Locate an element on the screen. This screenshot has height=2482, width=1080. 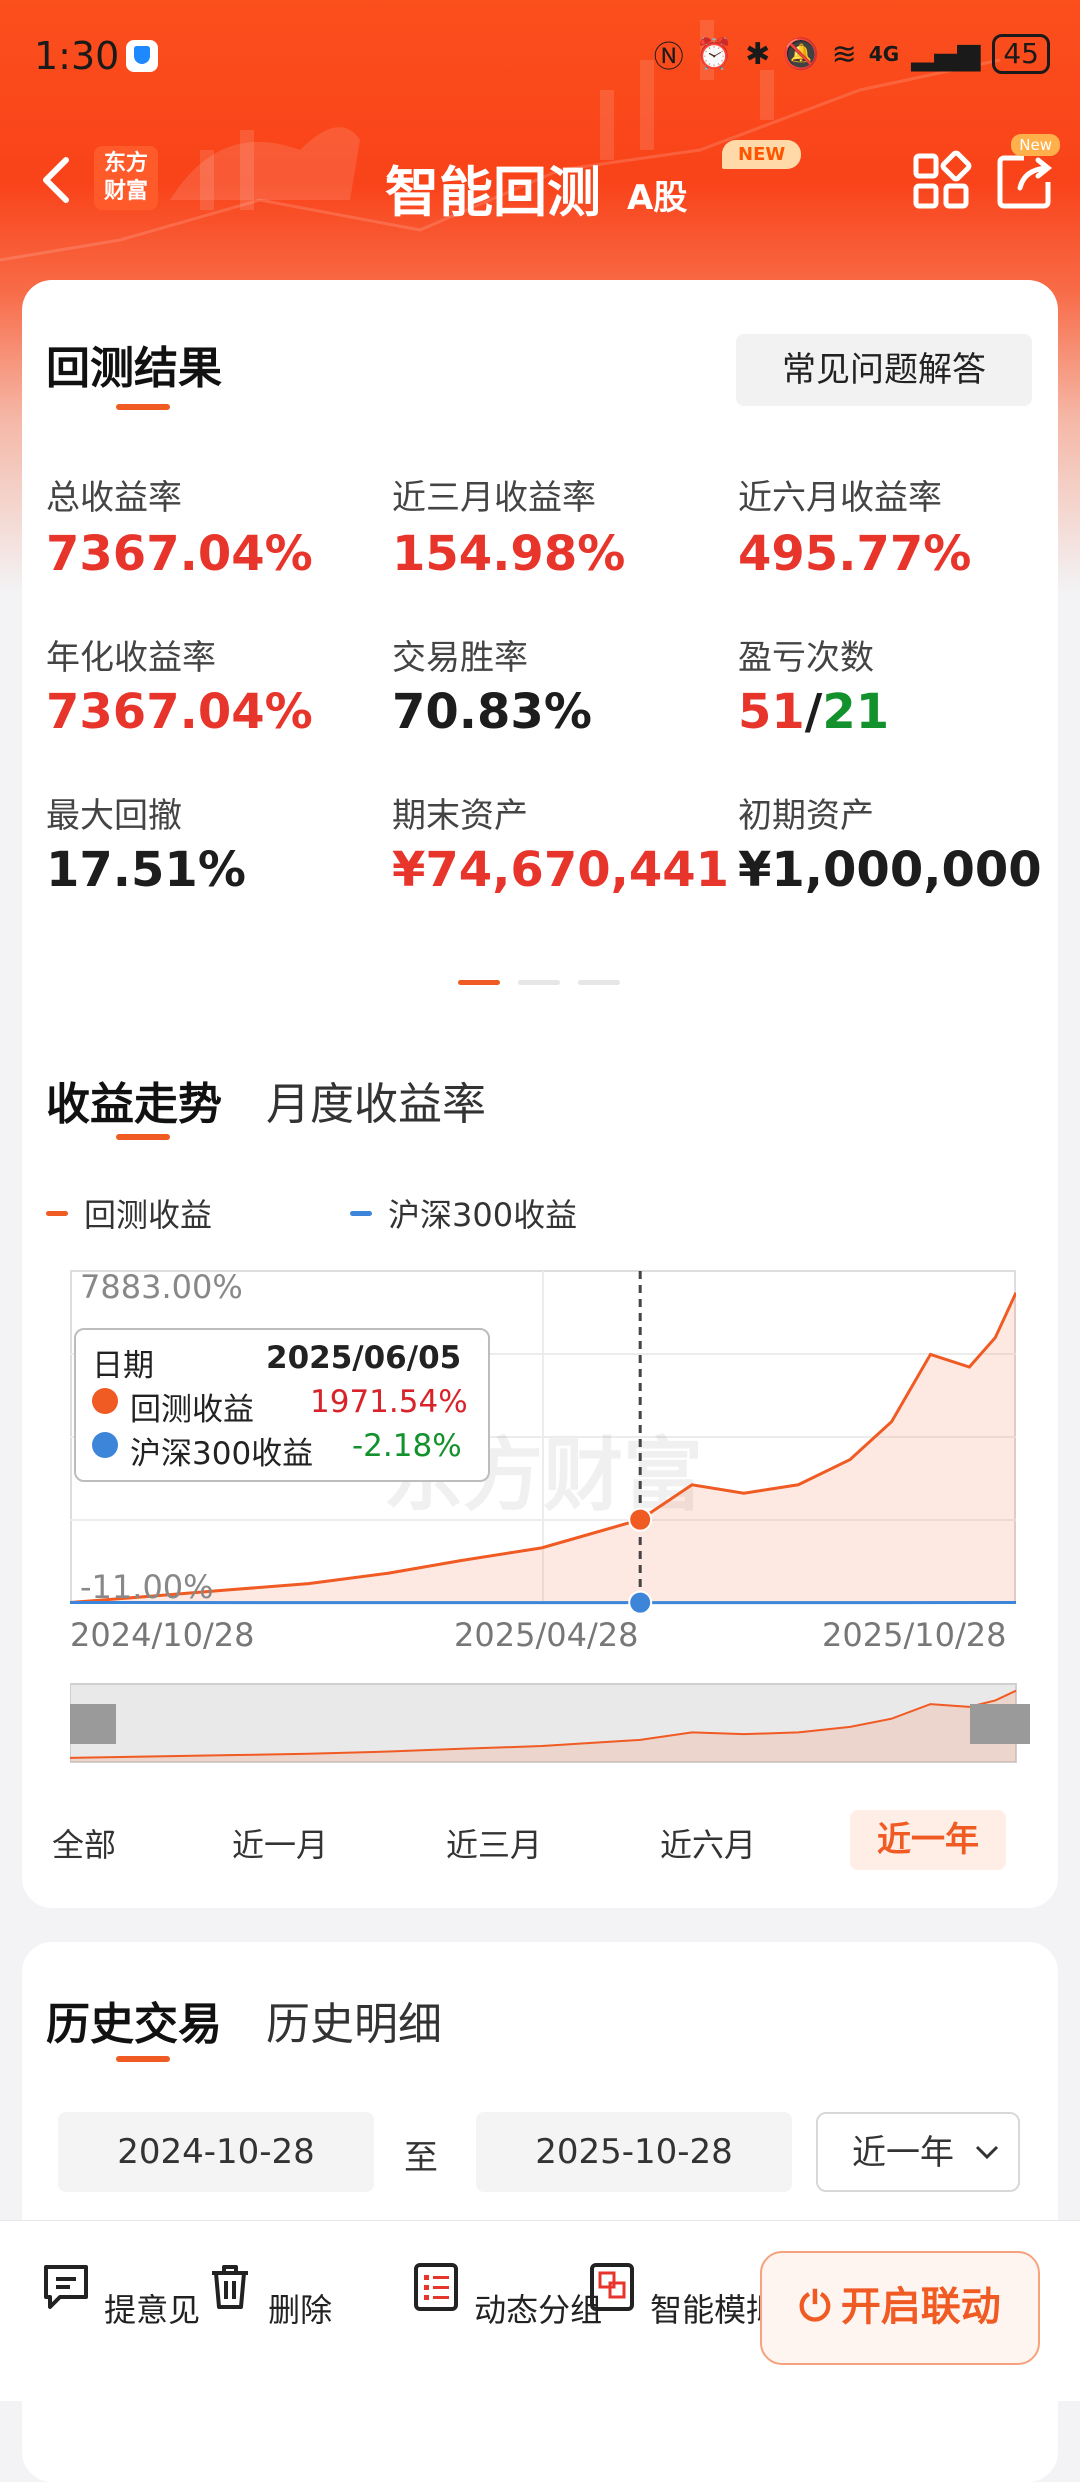
metric-value-final-assets: ¥74,670,441 is located at coordinates (560, 870).